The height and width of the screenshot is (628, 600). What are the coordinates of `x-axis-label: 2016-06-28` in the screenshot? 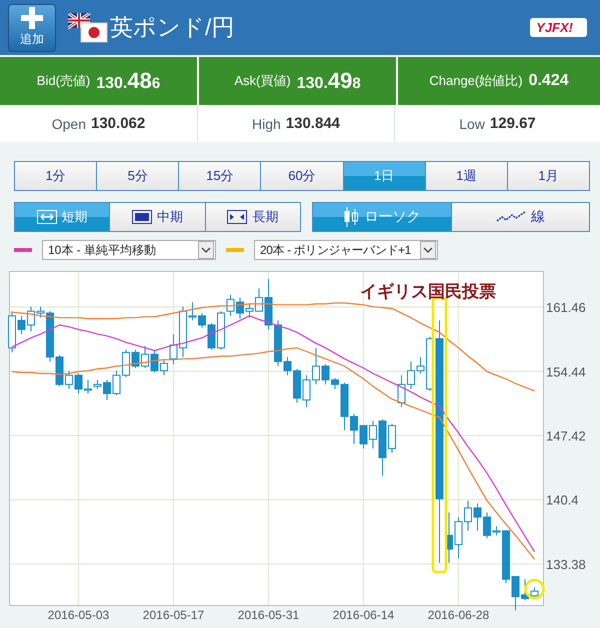 It's located at (459, 615).